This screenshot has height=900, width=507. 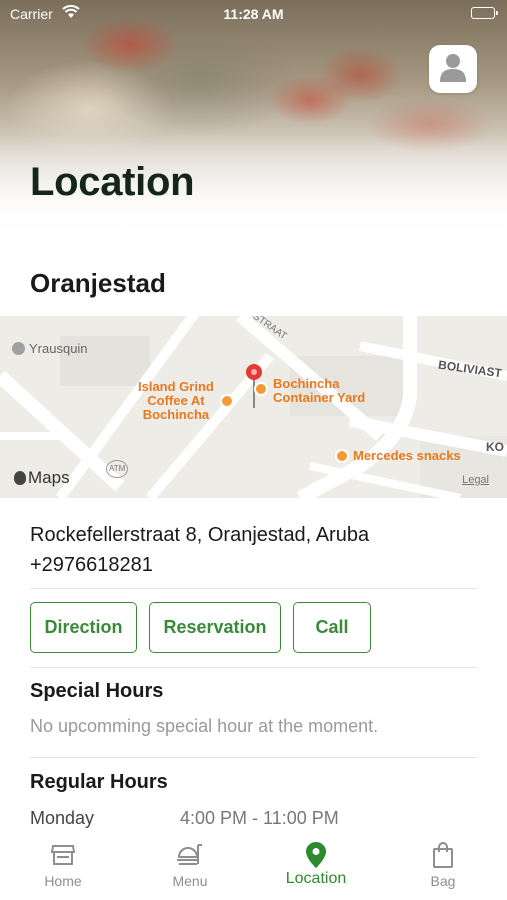 I want to click on city-title: Oranjestad, so click(x=98, y=283).